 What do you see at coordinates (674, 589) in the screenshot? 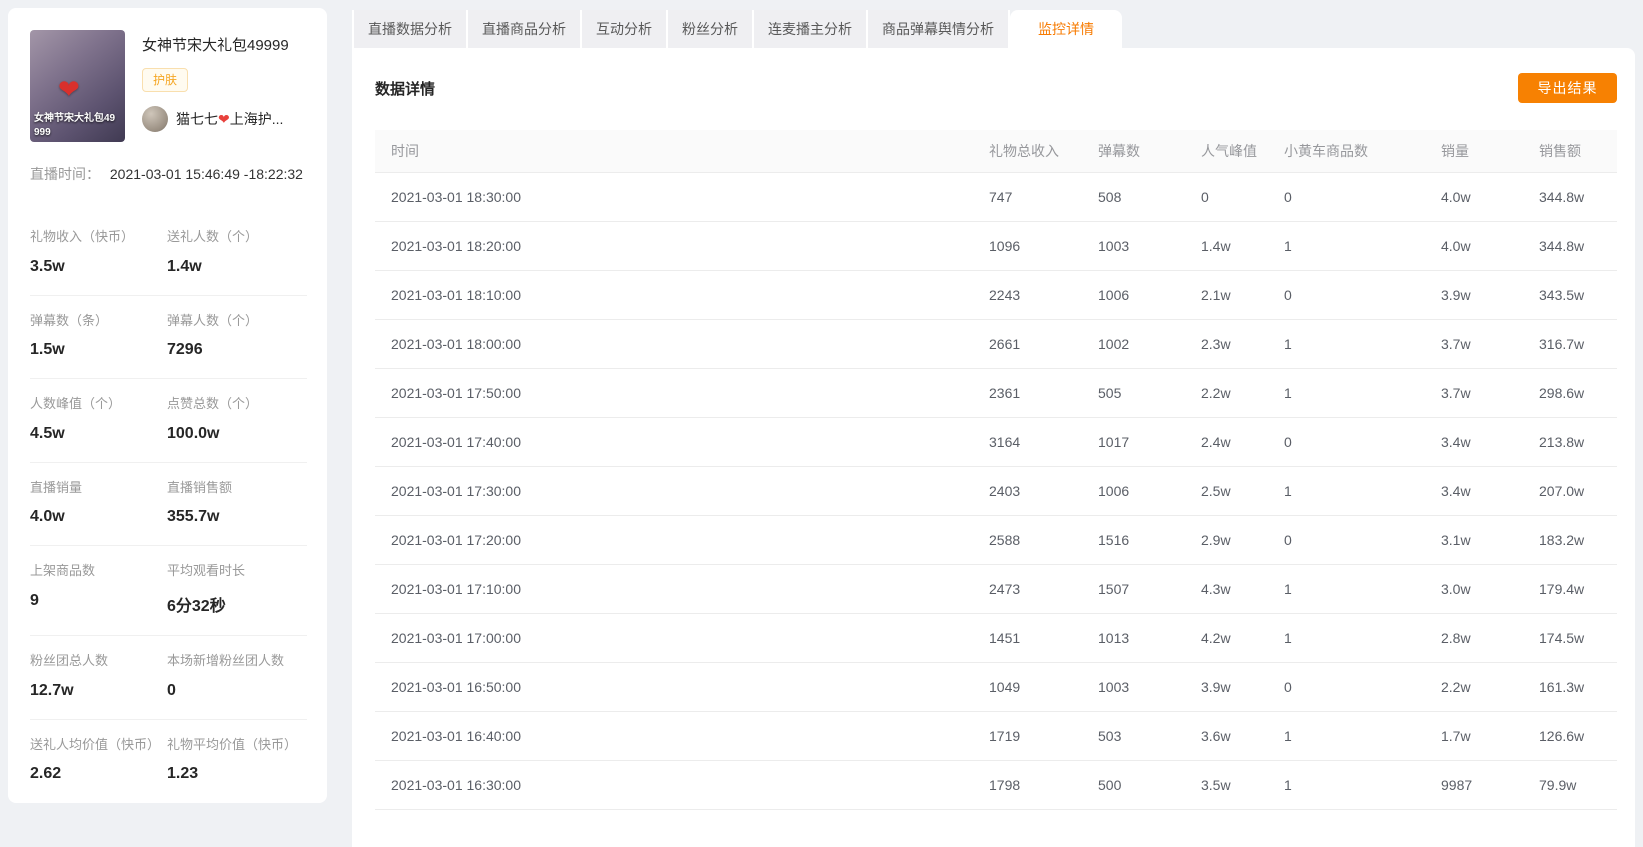
I see `table-cell: 2021-03-01 17:10:00` at bounding box center [674, 589].